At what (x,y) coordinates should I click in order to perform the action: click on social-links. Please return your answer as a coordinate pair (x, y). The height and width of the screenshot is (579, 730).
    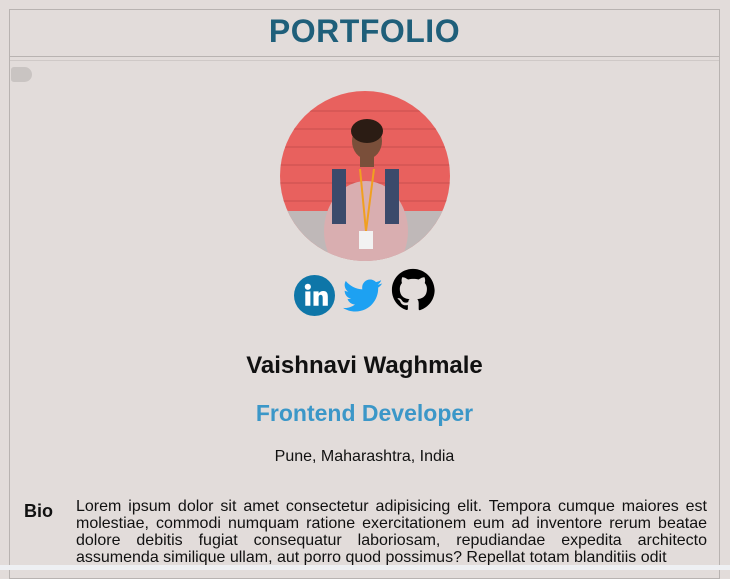
    Looking at the image, I should click on (364, 294).